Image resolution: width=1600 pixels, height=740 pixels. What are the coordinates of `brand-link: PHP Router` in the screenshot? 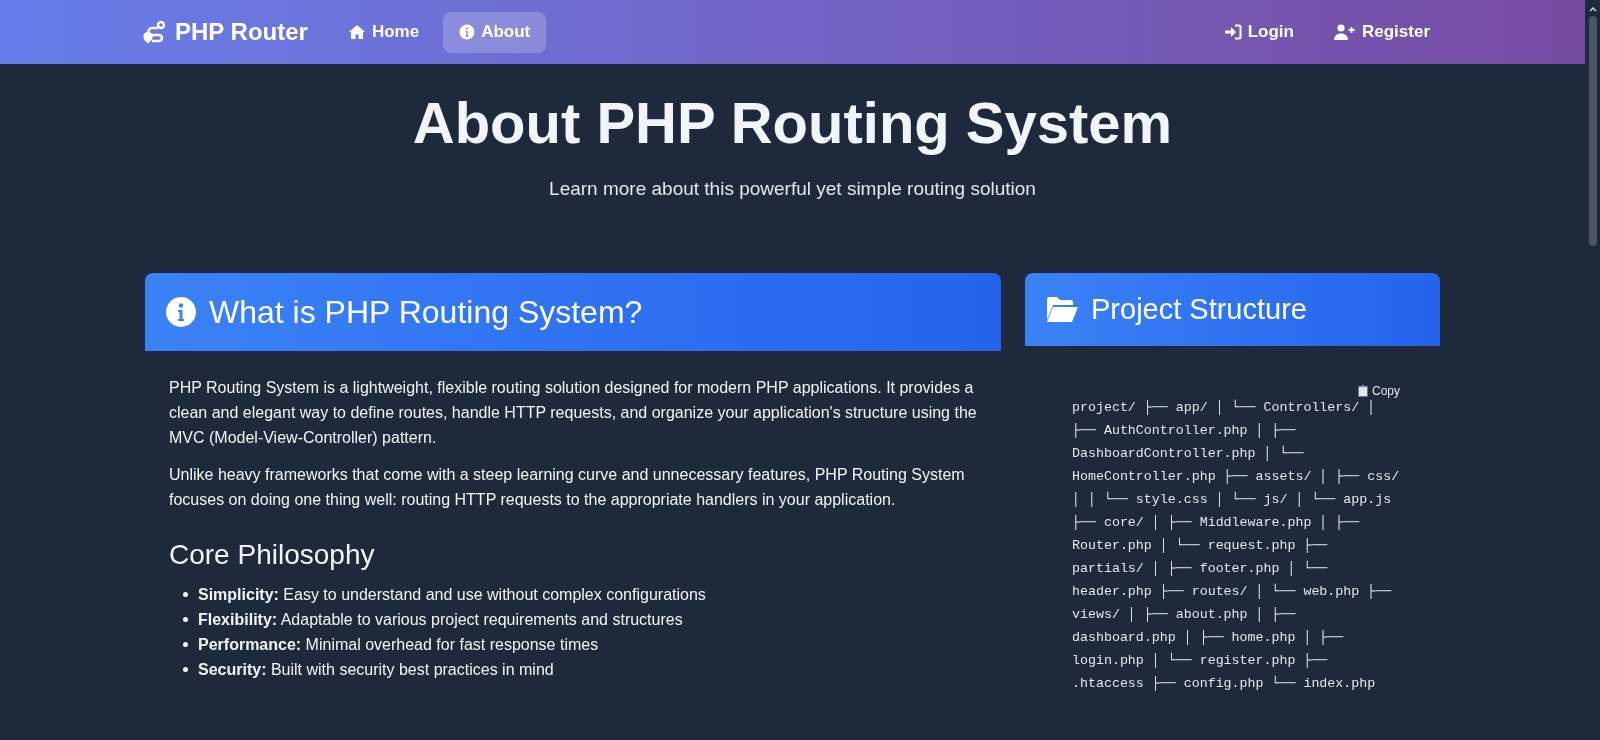 It's located at (225, 32).